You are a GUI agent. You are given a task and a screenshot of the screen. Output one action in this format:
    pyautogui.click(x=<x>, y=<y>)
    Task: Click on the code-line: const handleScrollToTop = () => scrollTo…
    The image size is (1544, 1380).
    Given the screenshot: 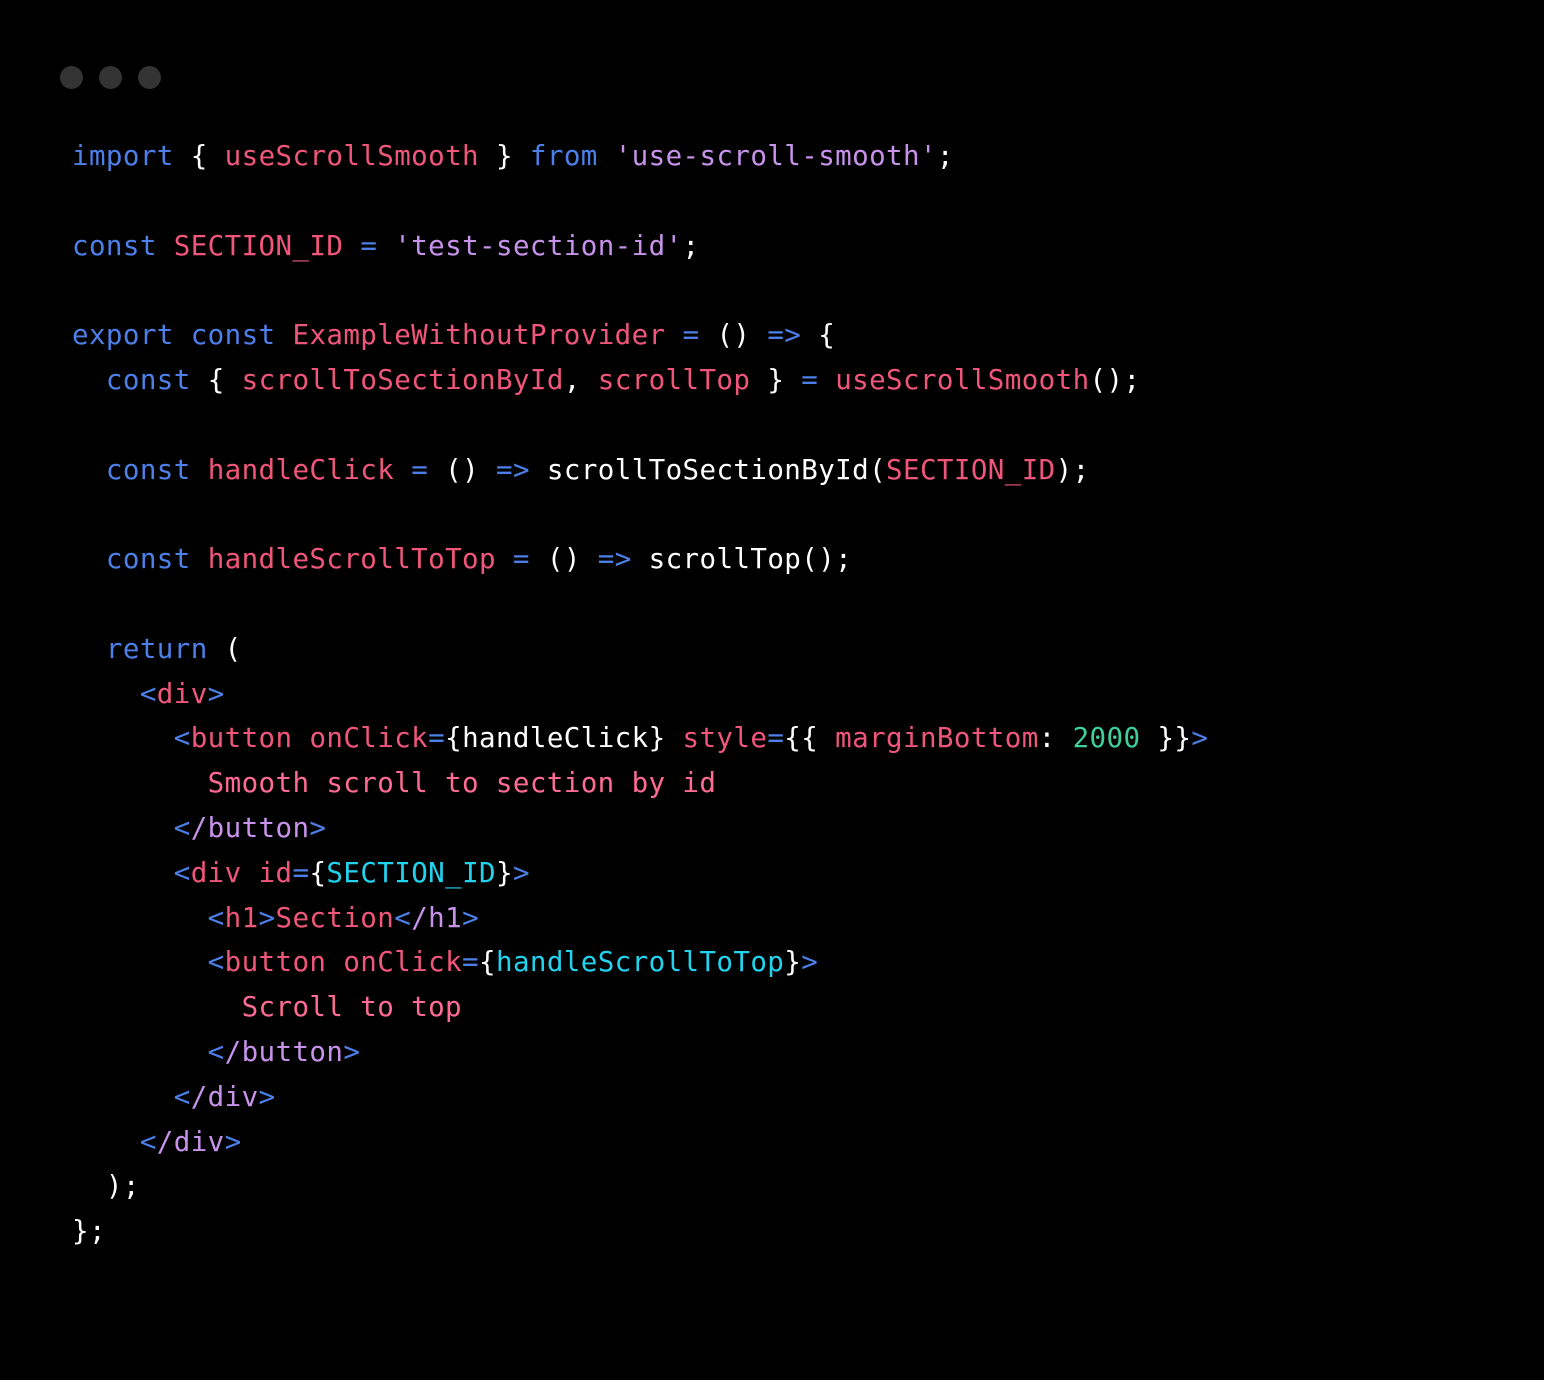 What is the action you would take?
    pyautogui.click(x=798, y=559)
    